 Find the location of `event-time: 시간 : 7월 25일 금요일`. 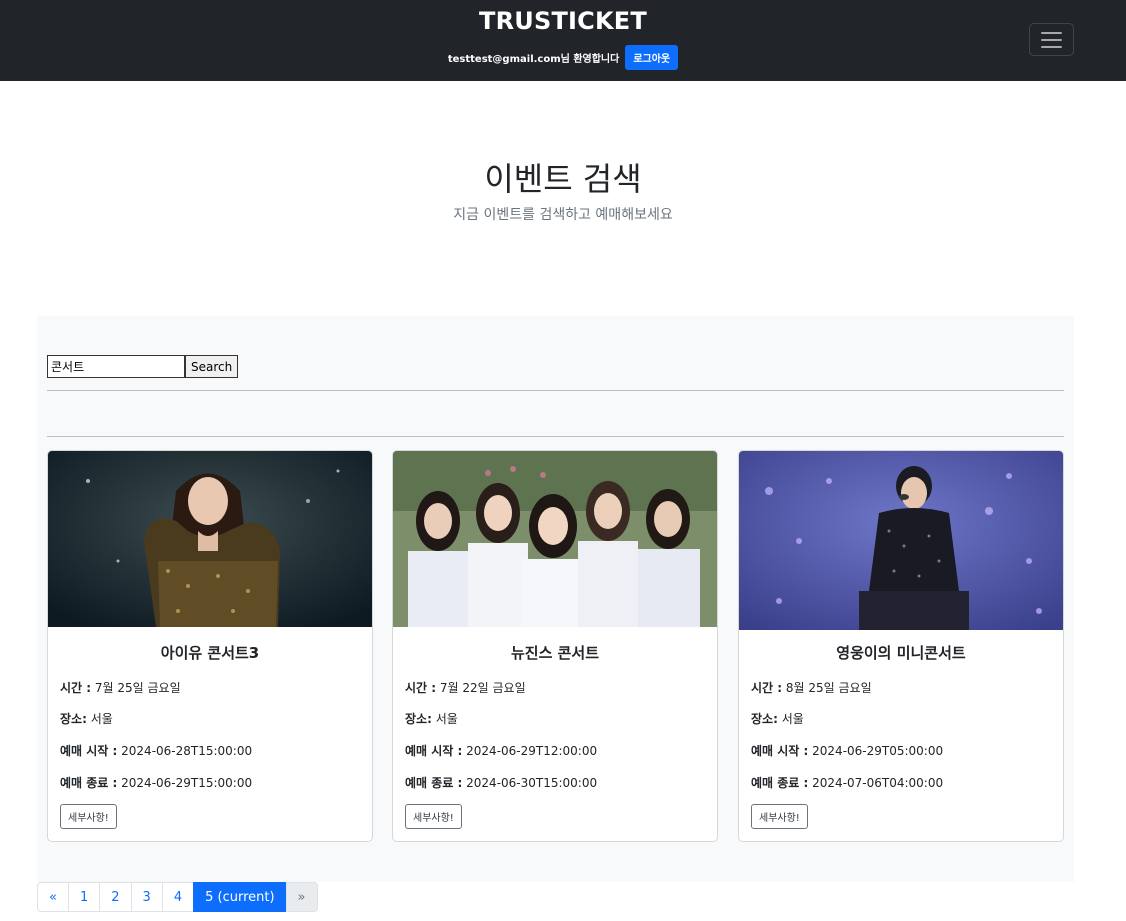

event-time: 시간 : 7월 25일 금요일 is located at coordinates (120, 688).